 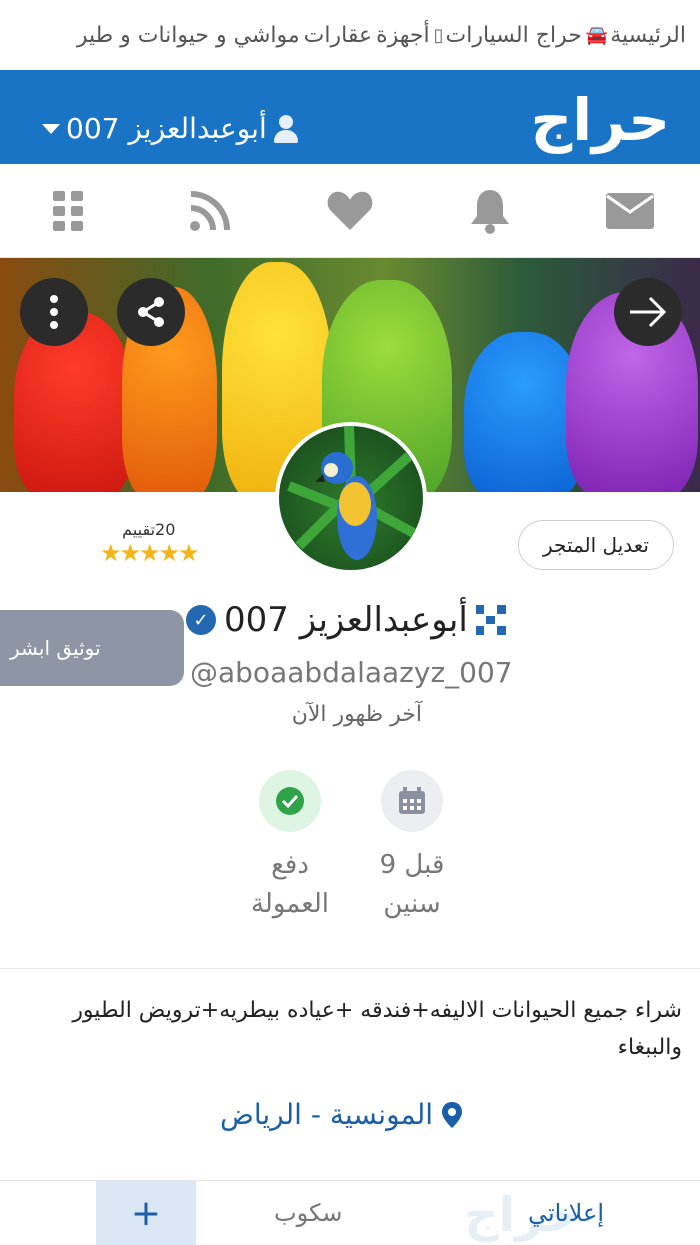 I want to click on verify-absher-button: توثيق ابشر, so click(x=92, y=648).